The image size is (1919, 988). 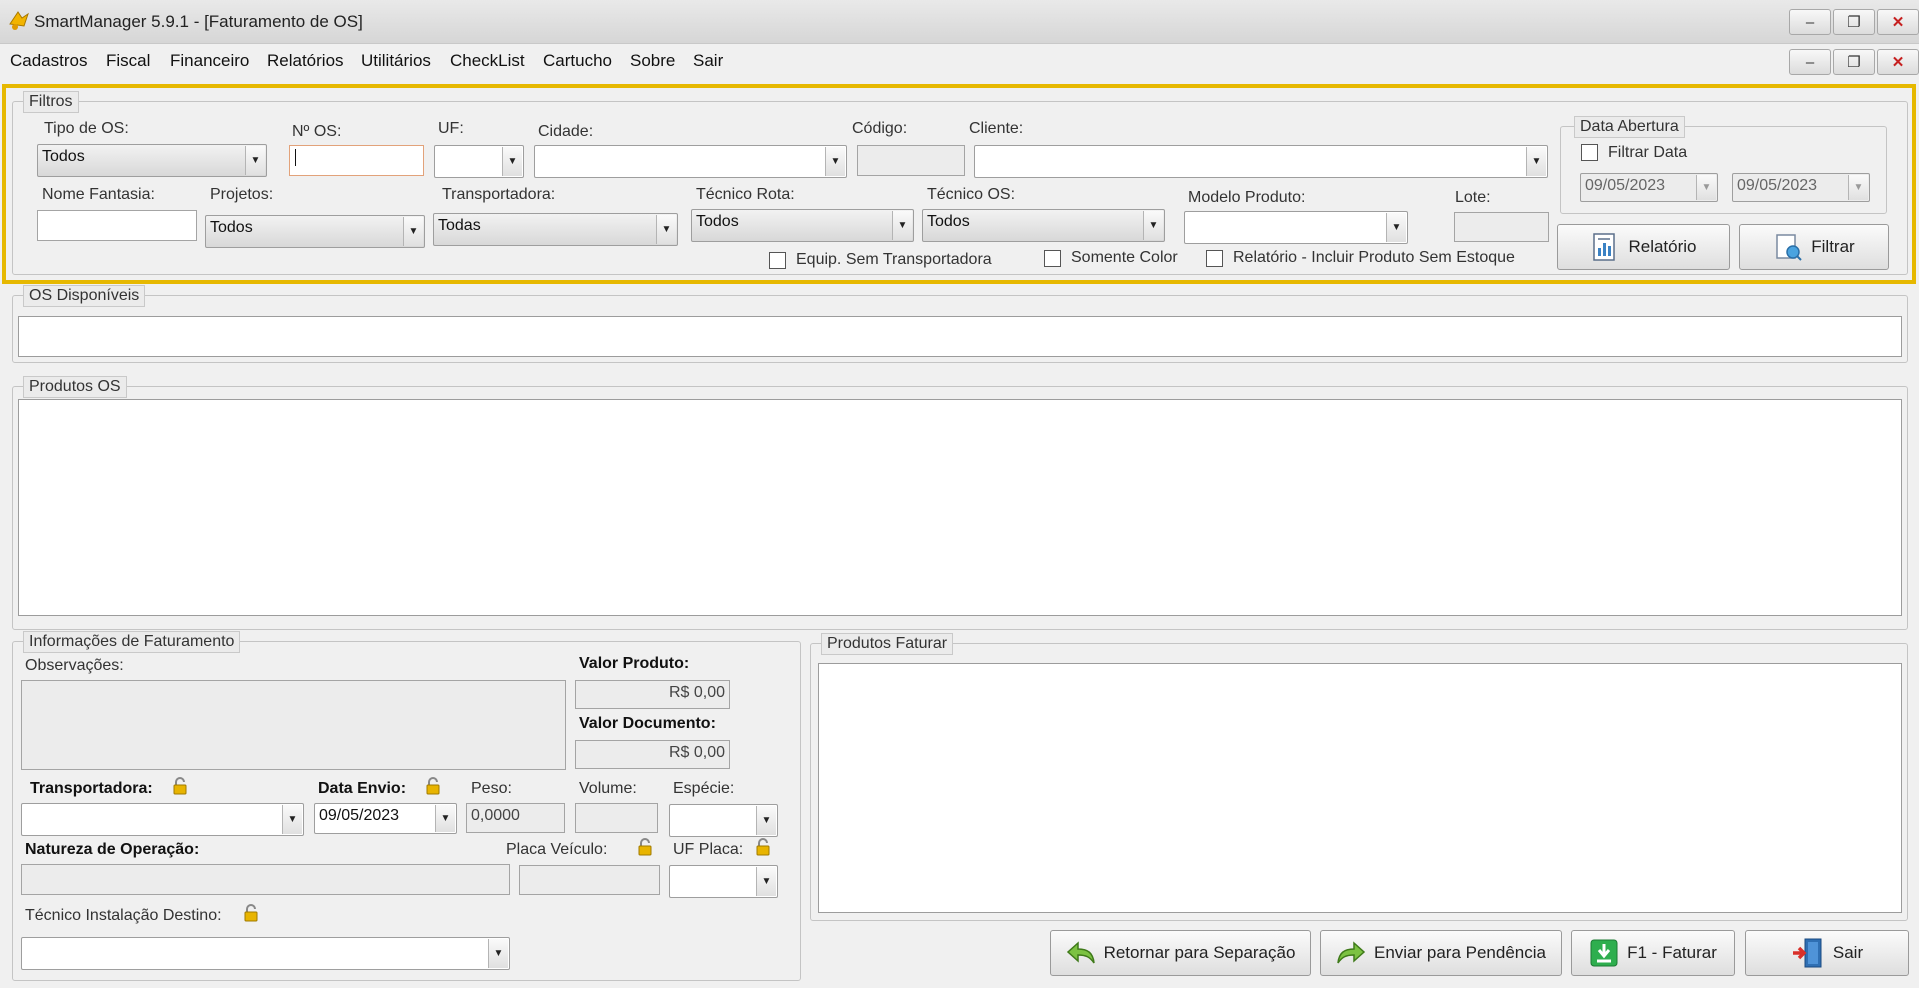 I want to click on placa-veiculo-label: Placa Veículo:, so click(x=557, y=849).